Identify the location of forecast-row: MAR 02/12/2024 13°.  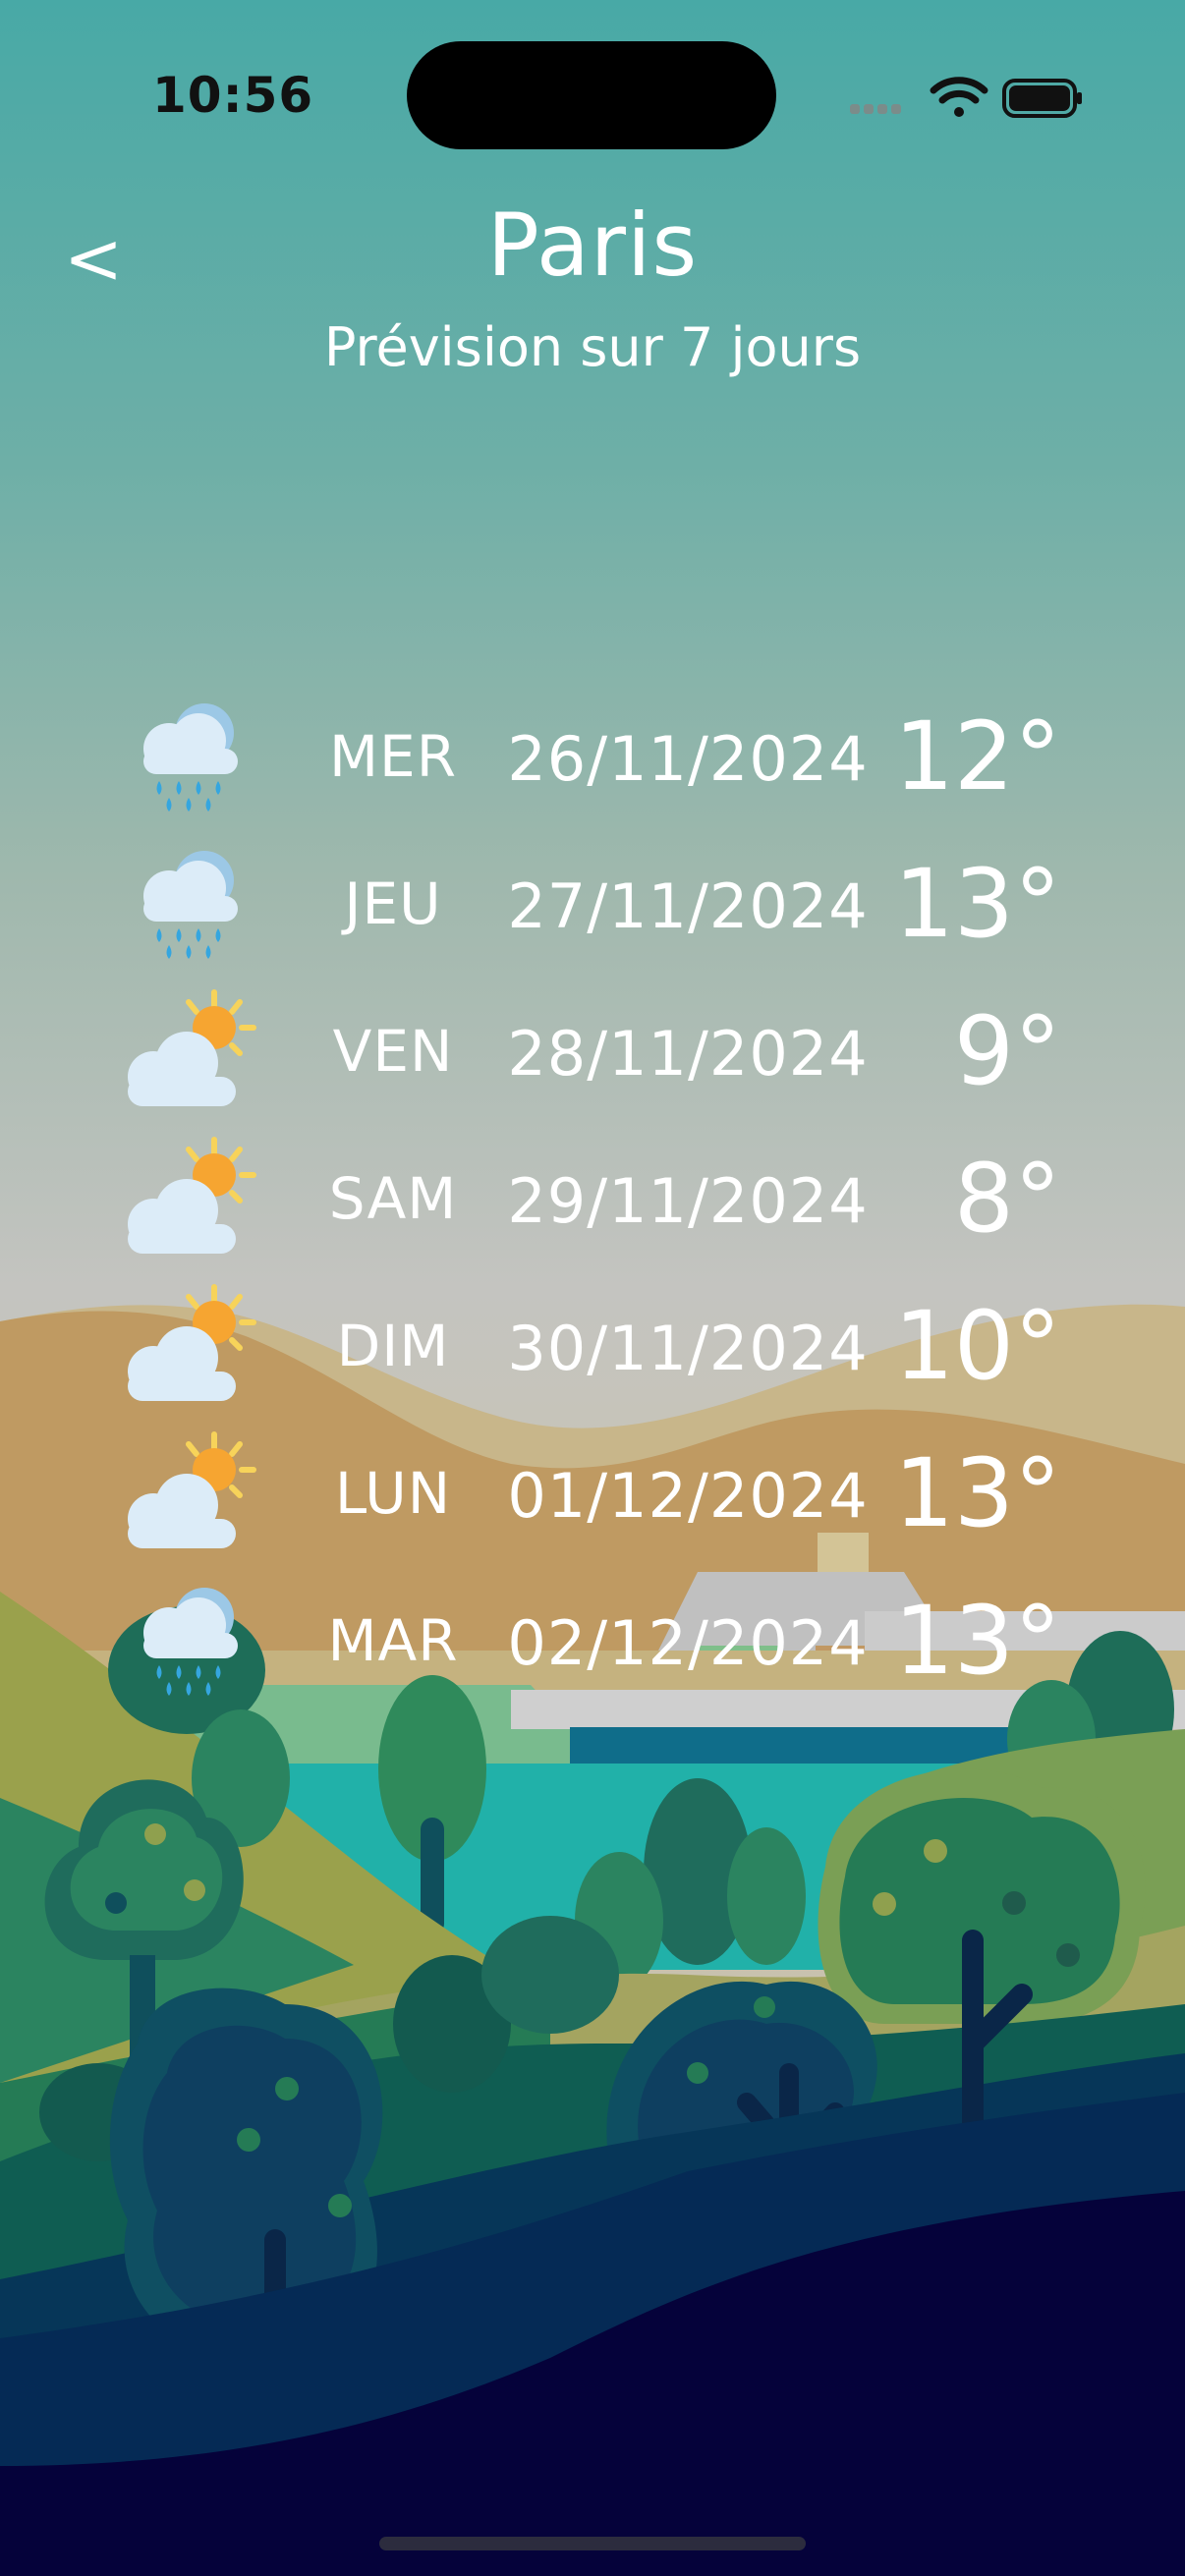
(590, 1640).